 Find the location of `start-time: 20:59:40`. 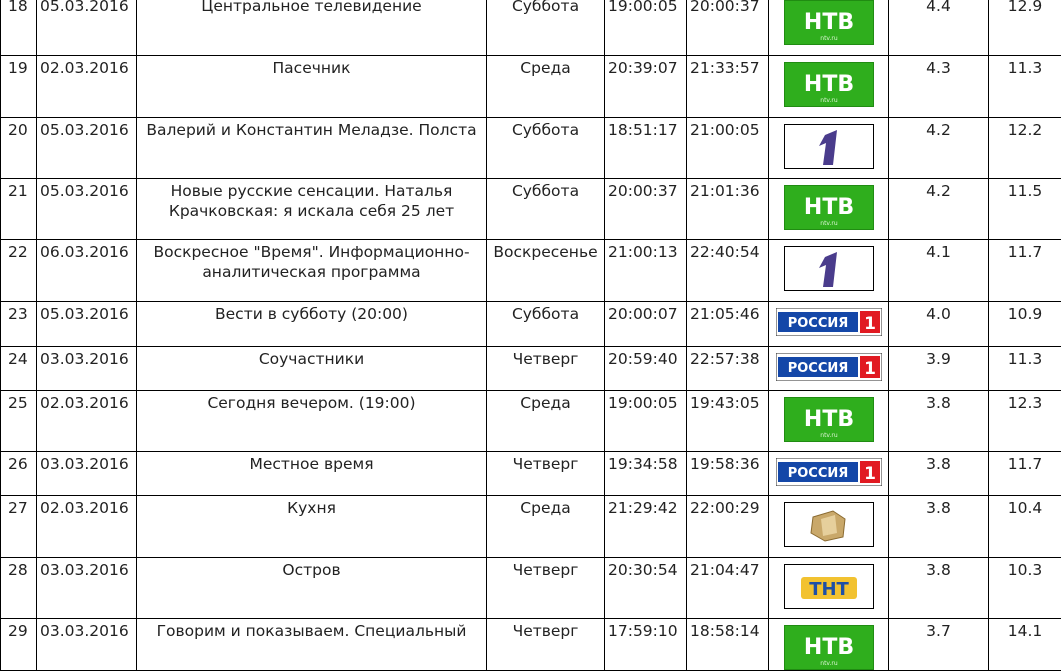

start-time: 20:59:40 is located at coordinates (646, 369).